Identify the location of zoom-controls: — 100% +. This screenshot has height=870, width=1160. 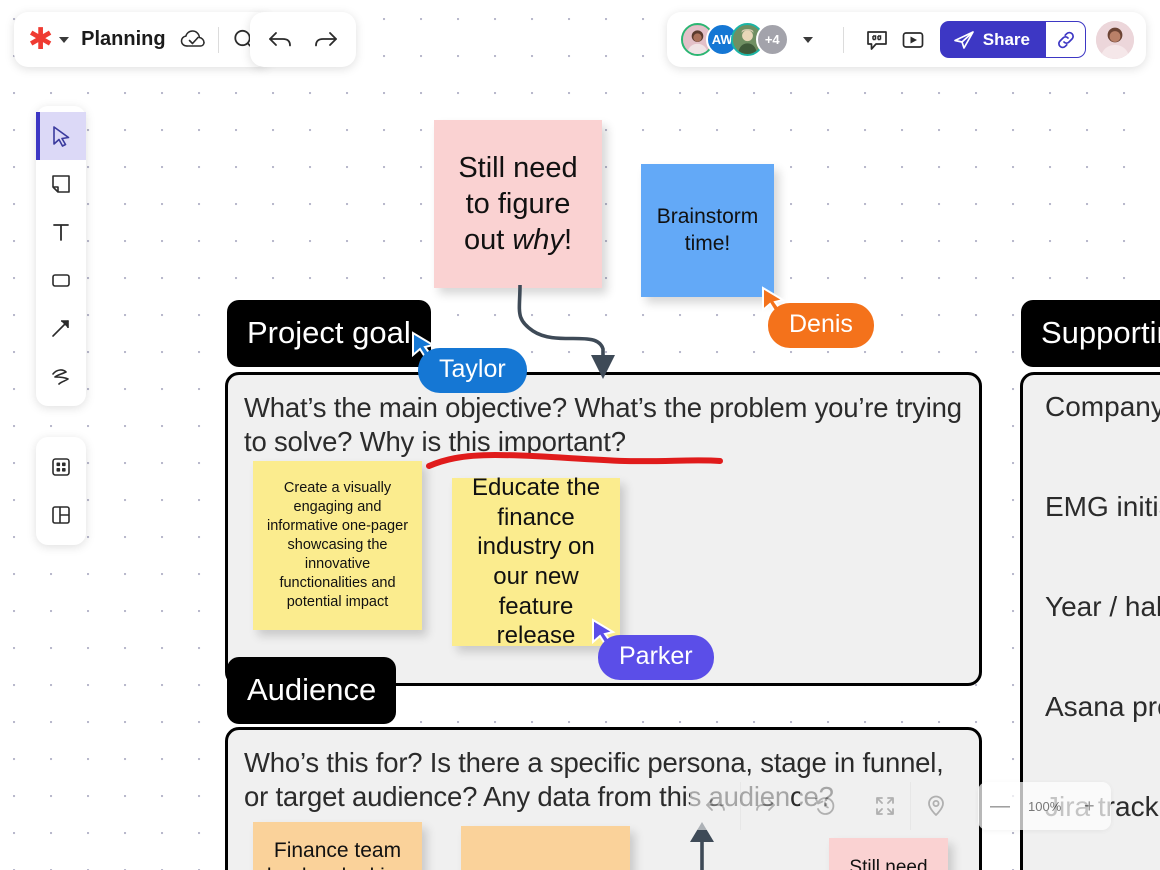
(1045, 806).